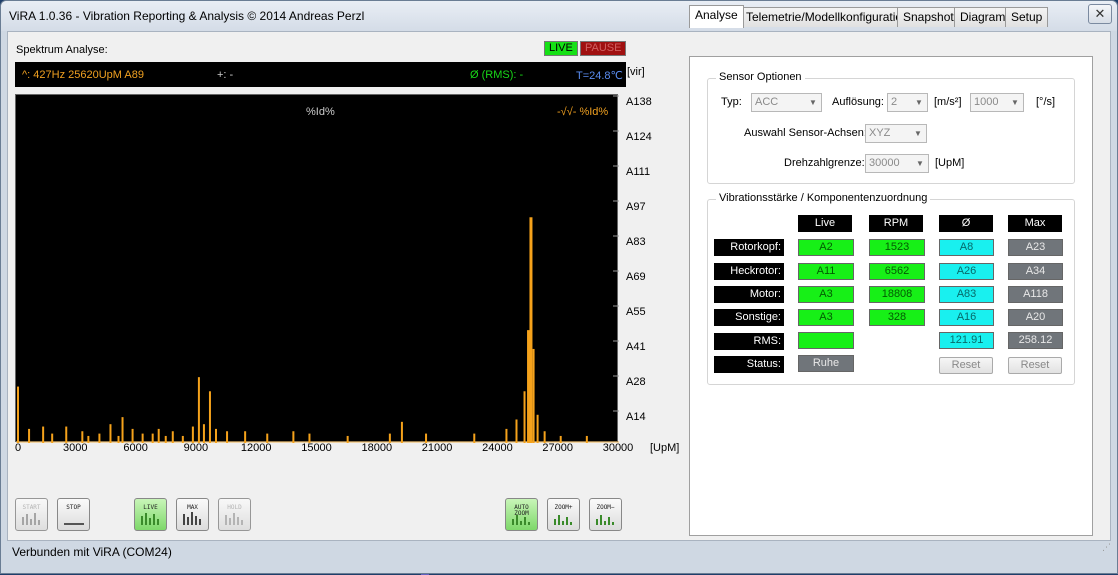 The width and height of the screenshot is (1118, 575). What do you see at coordinates (521, 514) in the screenshot?
I see `auto-zoom-button: AUTO ZOOM` at bounding box center [521, 514].